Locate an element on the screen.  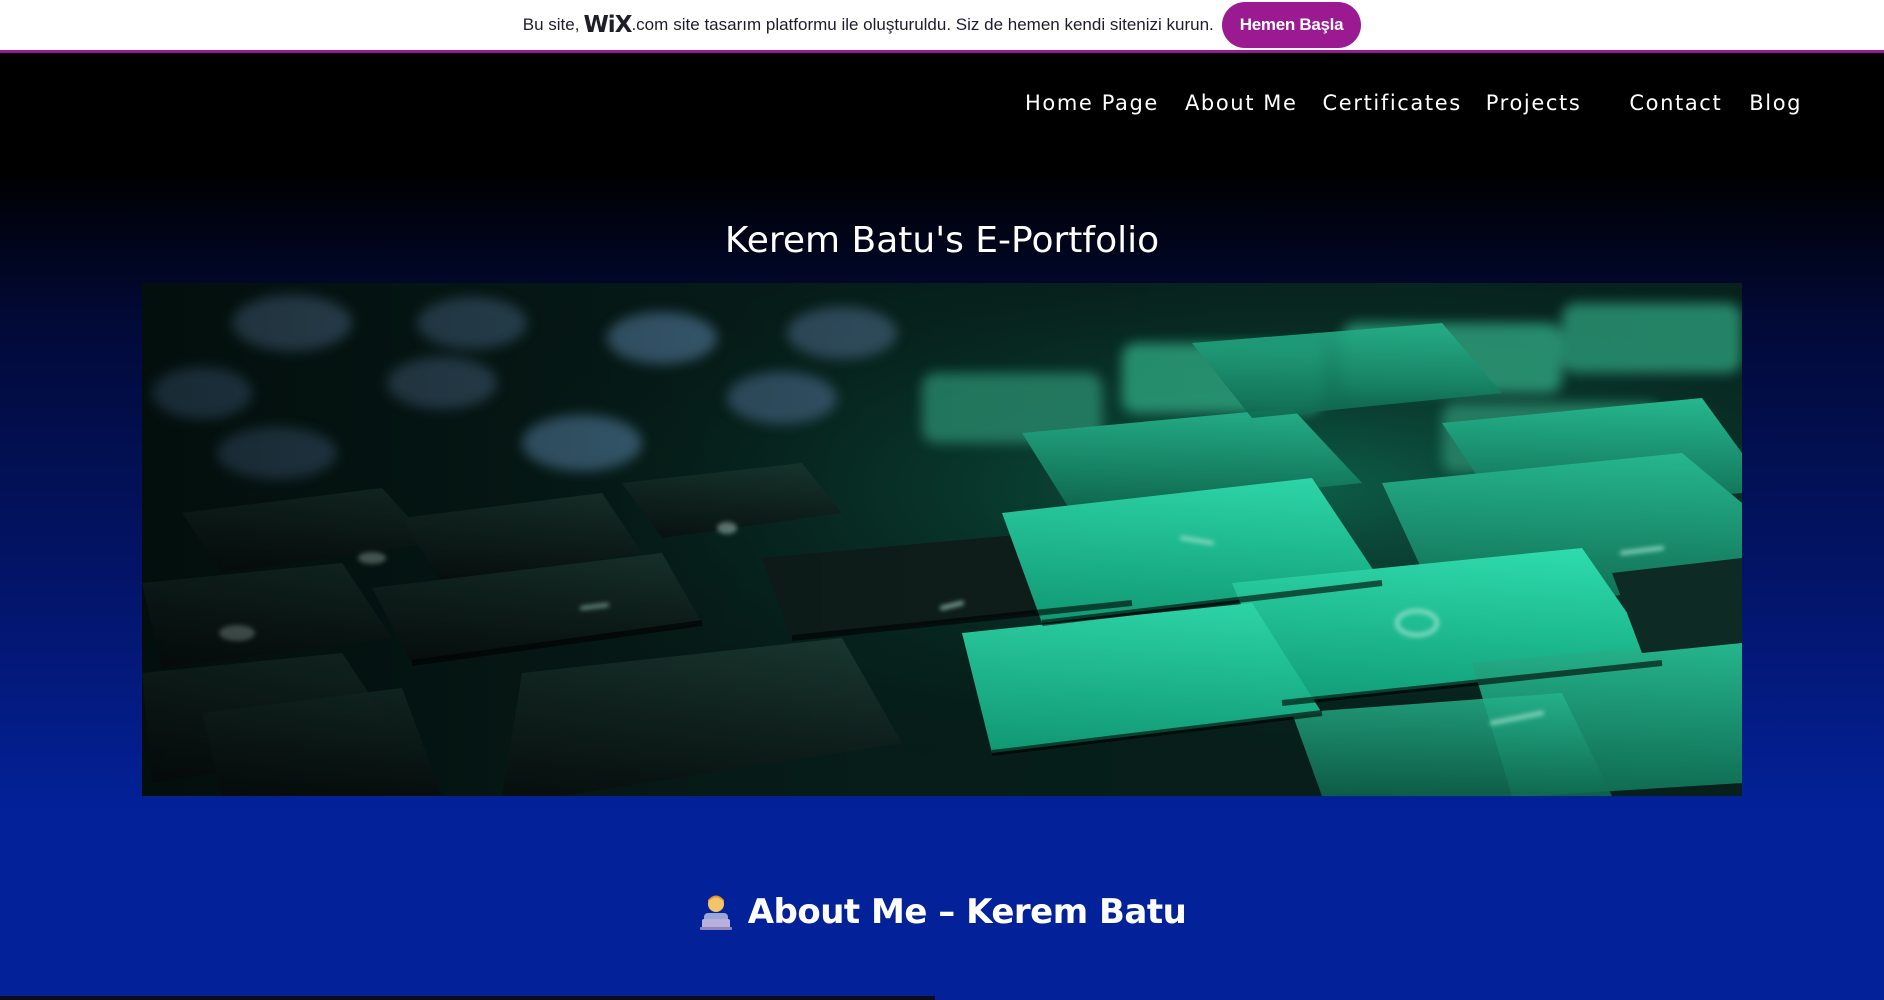
technologist-emoji-icon is located at coordinates (716, 912).